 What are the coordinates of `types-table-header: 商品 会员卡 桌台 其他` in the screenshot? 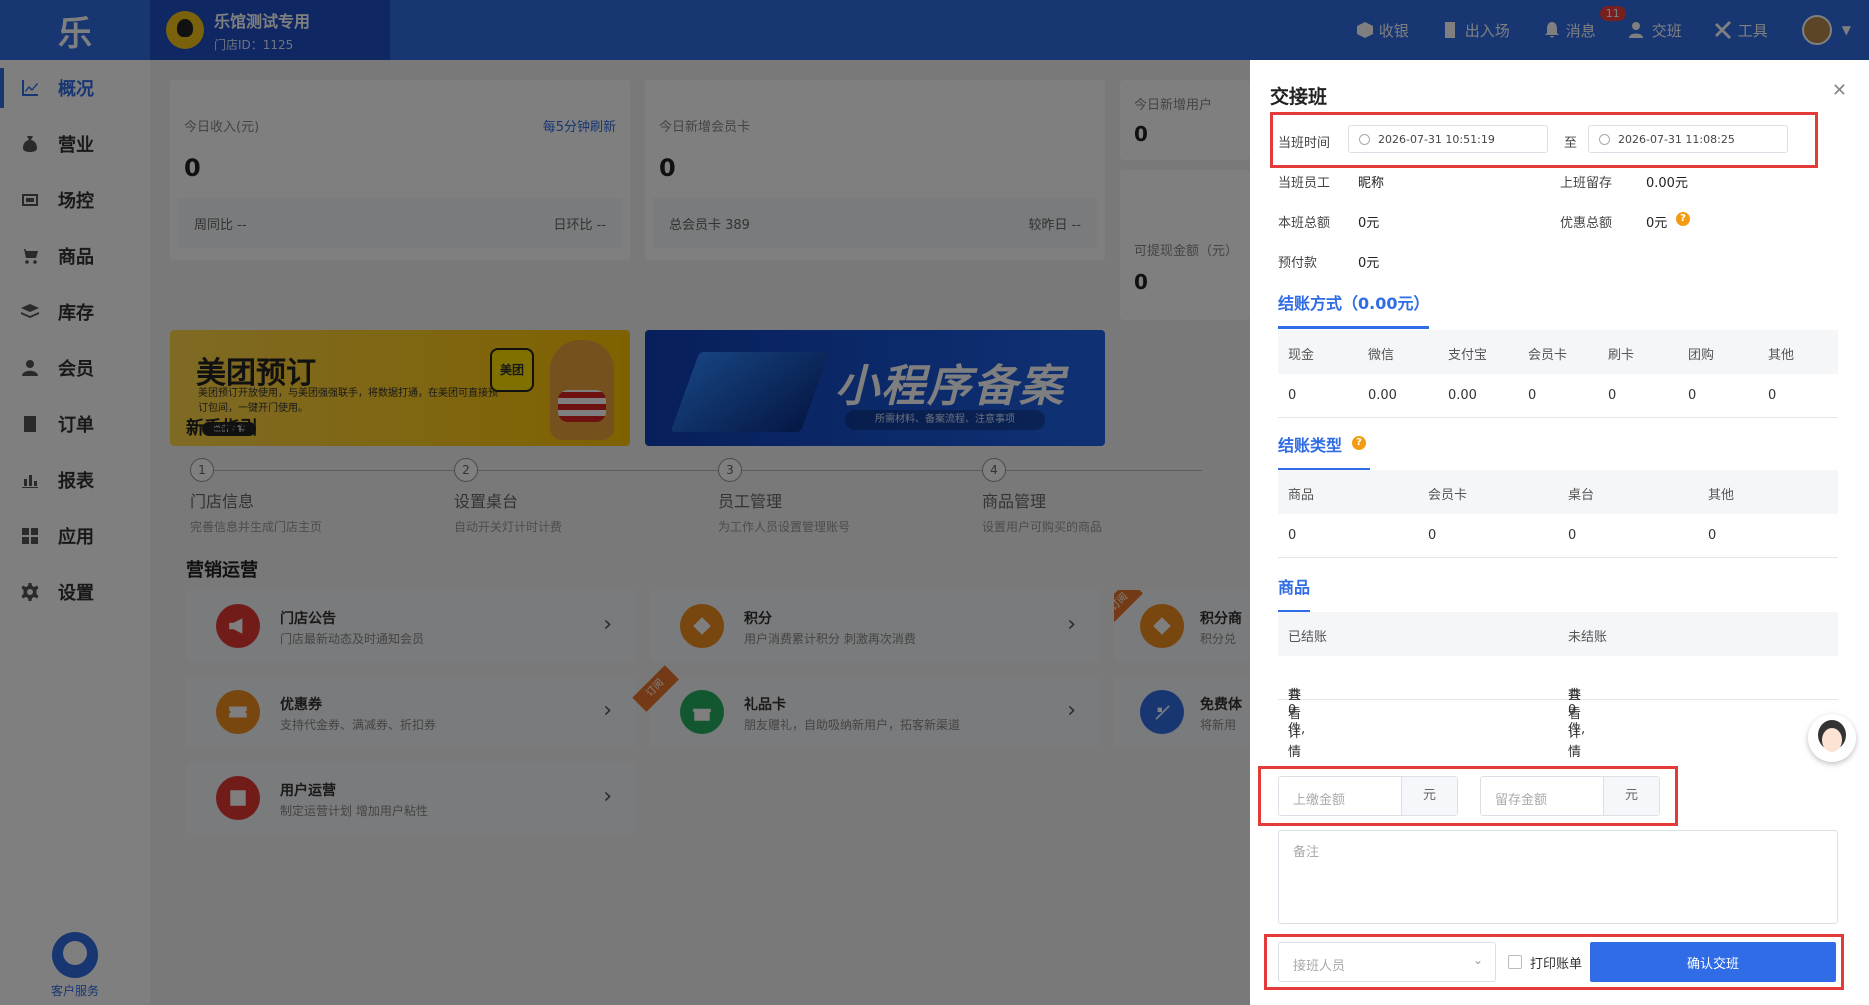 It's located at (1558, 492).